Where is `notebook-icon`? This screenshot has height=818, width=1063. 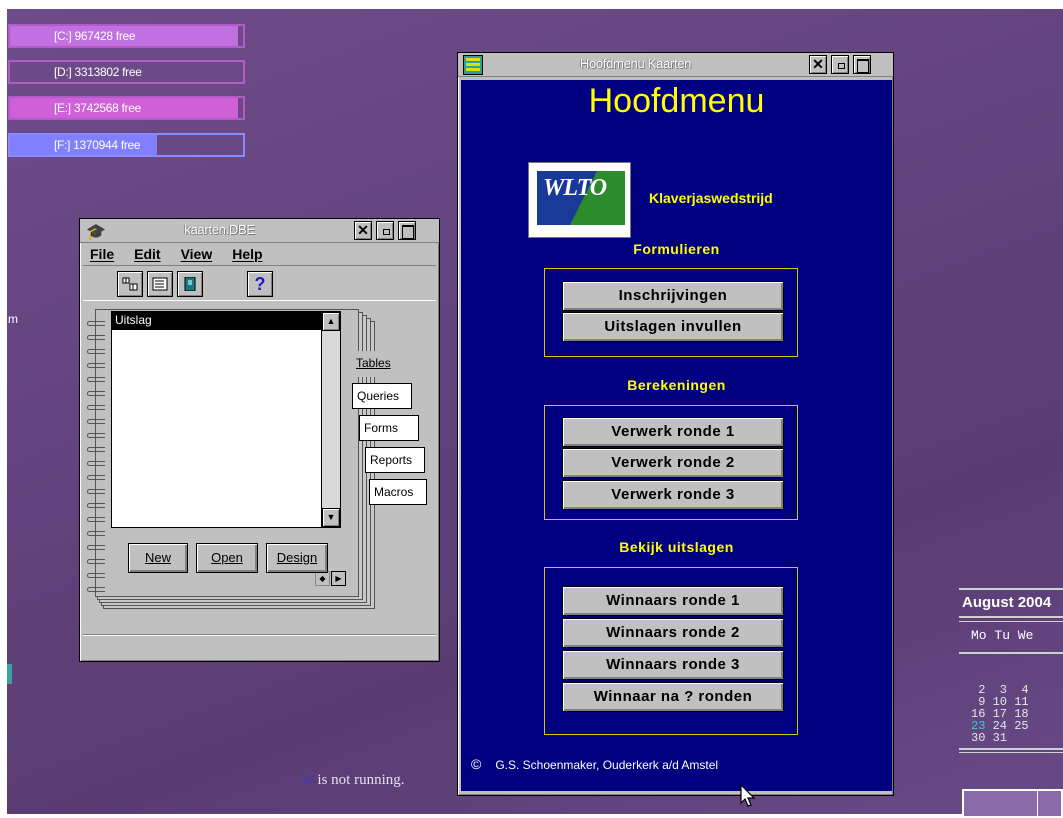 notebook-icon is located at coordinates (190, 284).